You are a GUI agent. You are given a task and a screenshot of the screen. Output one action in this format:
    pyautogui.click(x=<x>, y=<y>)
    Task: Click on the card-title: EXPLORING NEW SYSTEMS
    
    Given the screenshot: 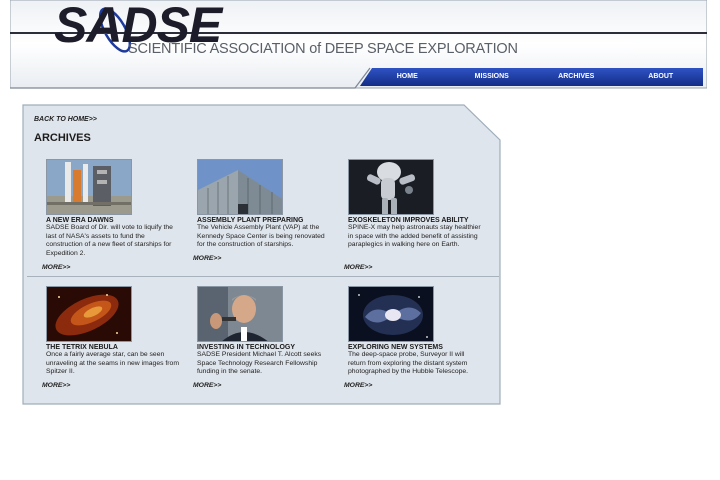 What is the action you would take?
    pyautogui.click(x=412, y=347)
    